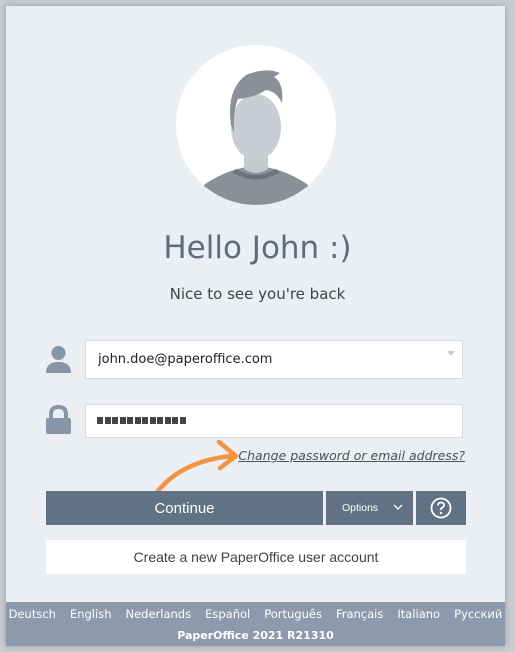  I want to click on chevron-down-icon, so click(398, 507).